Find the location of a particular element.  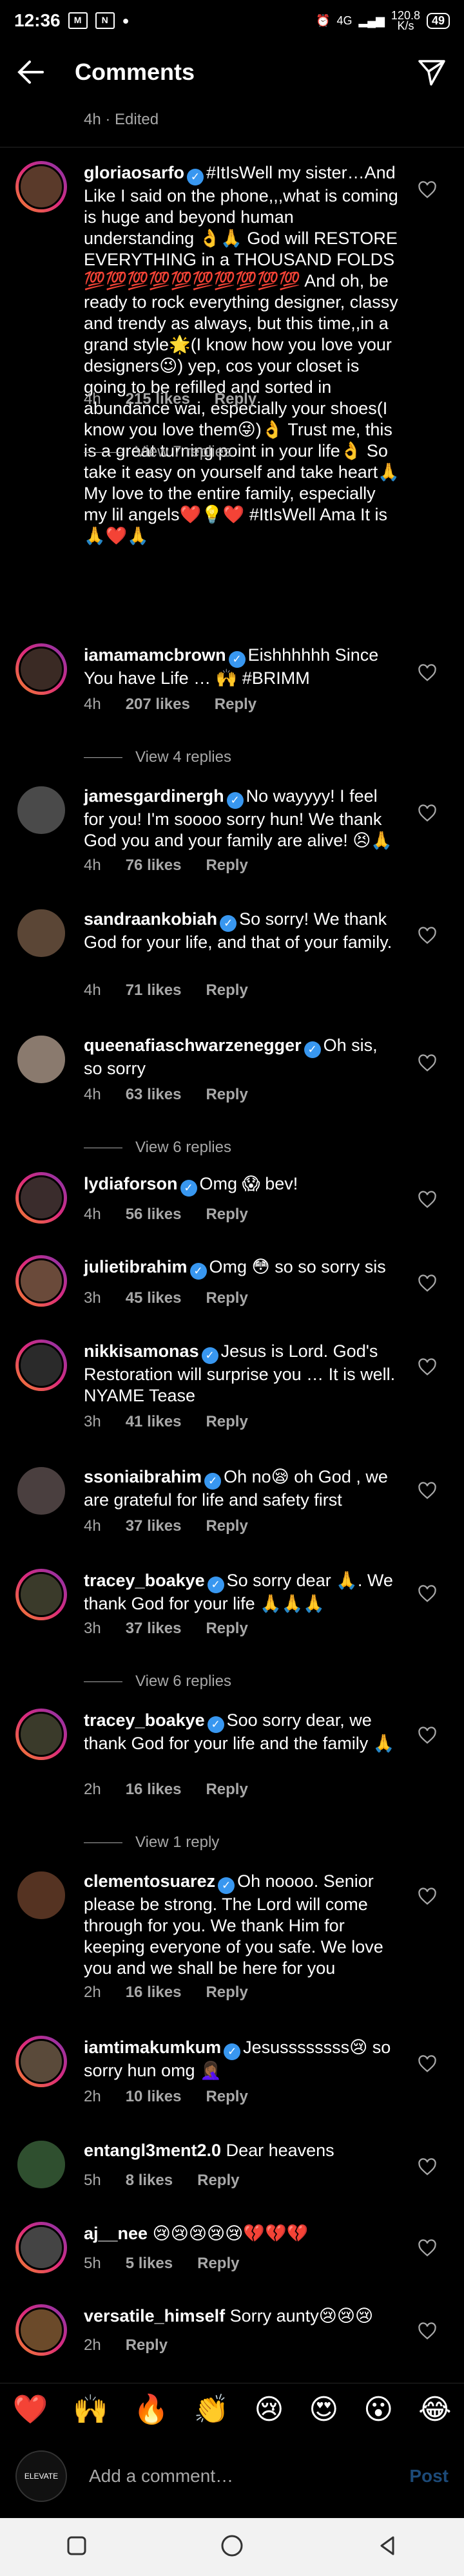

quick-emoji-button: ❤️ is located at coordinates (30, 2409).